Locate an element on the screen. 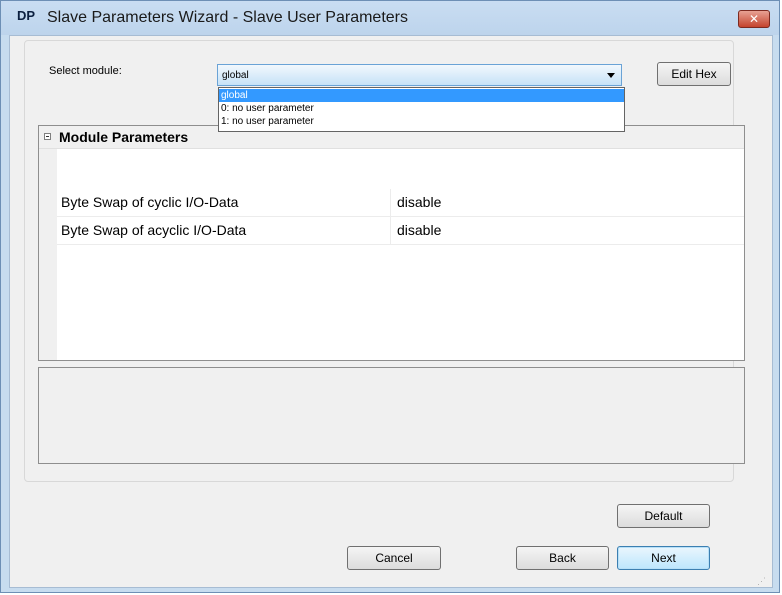 Image resolution: width=782 pixels, height=595 pixels. dropdown-option-global: global is located at coordinates (421, 95).